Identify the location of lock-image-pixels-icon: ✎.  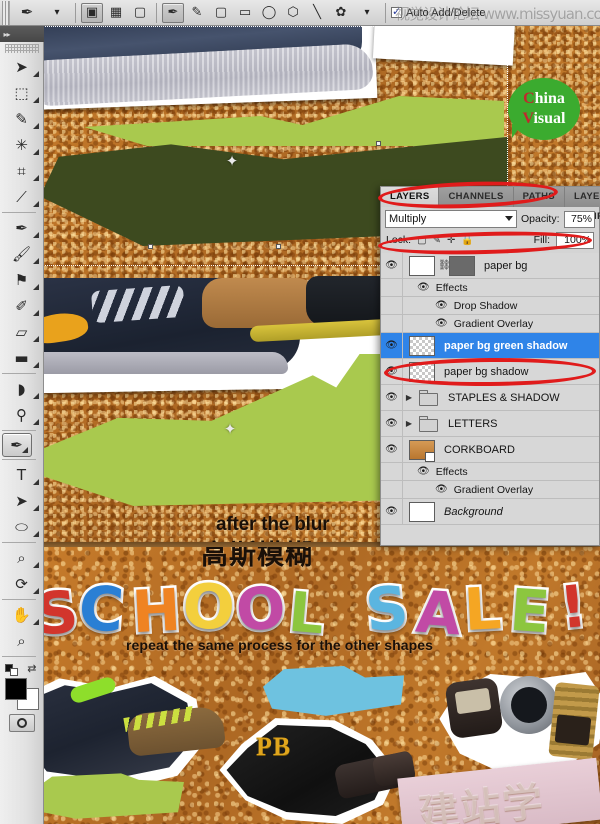
(437, 240).